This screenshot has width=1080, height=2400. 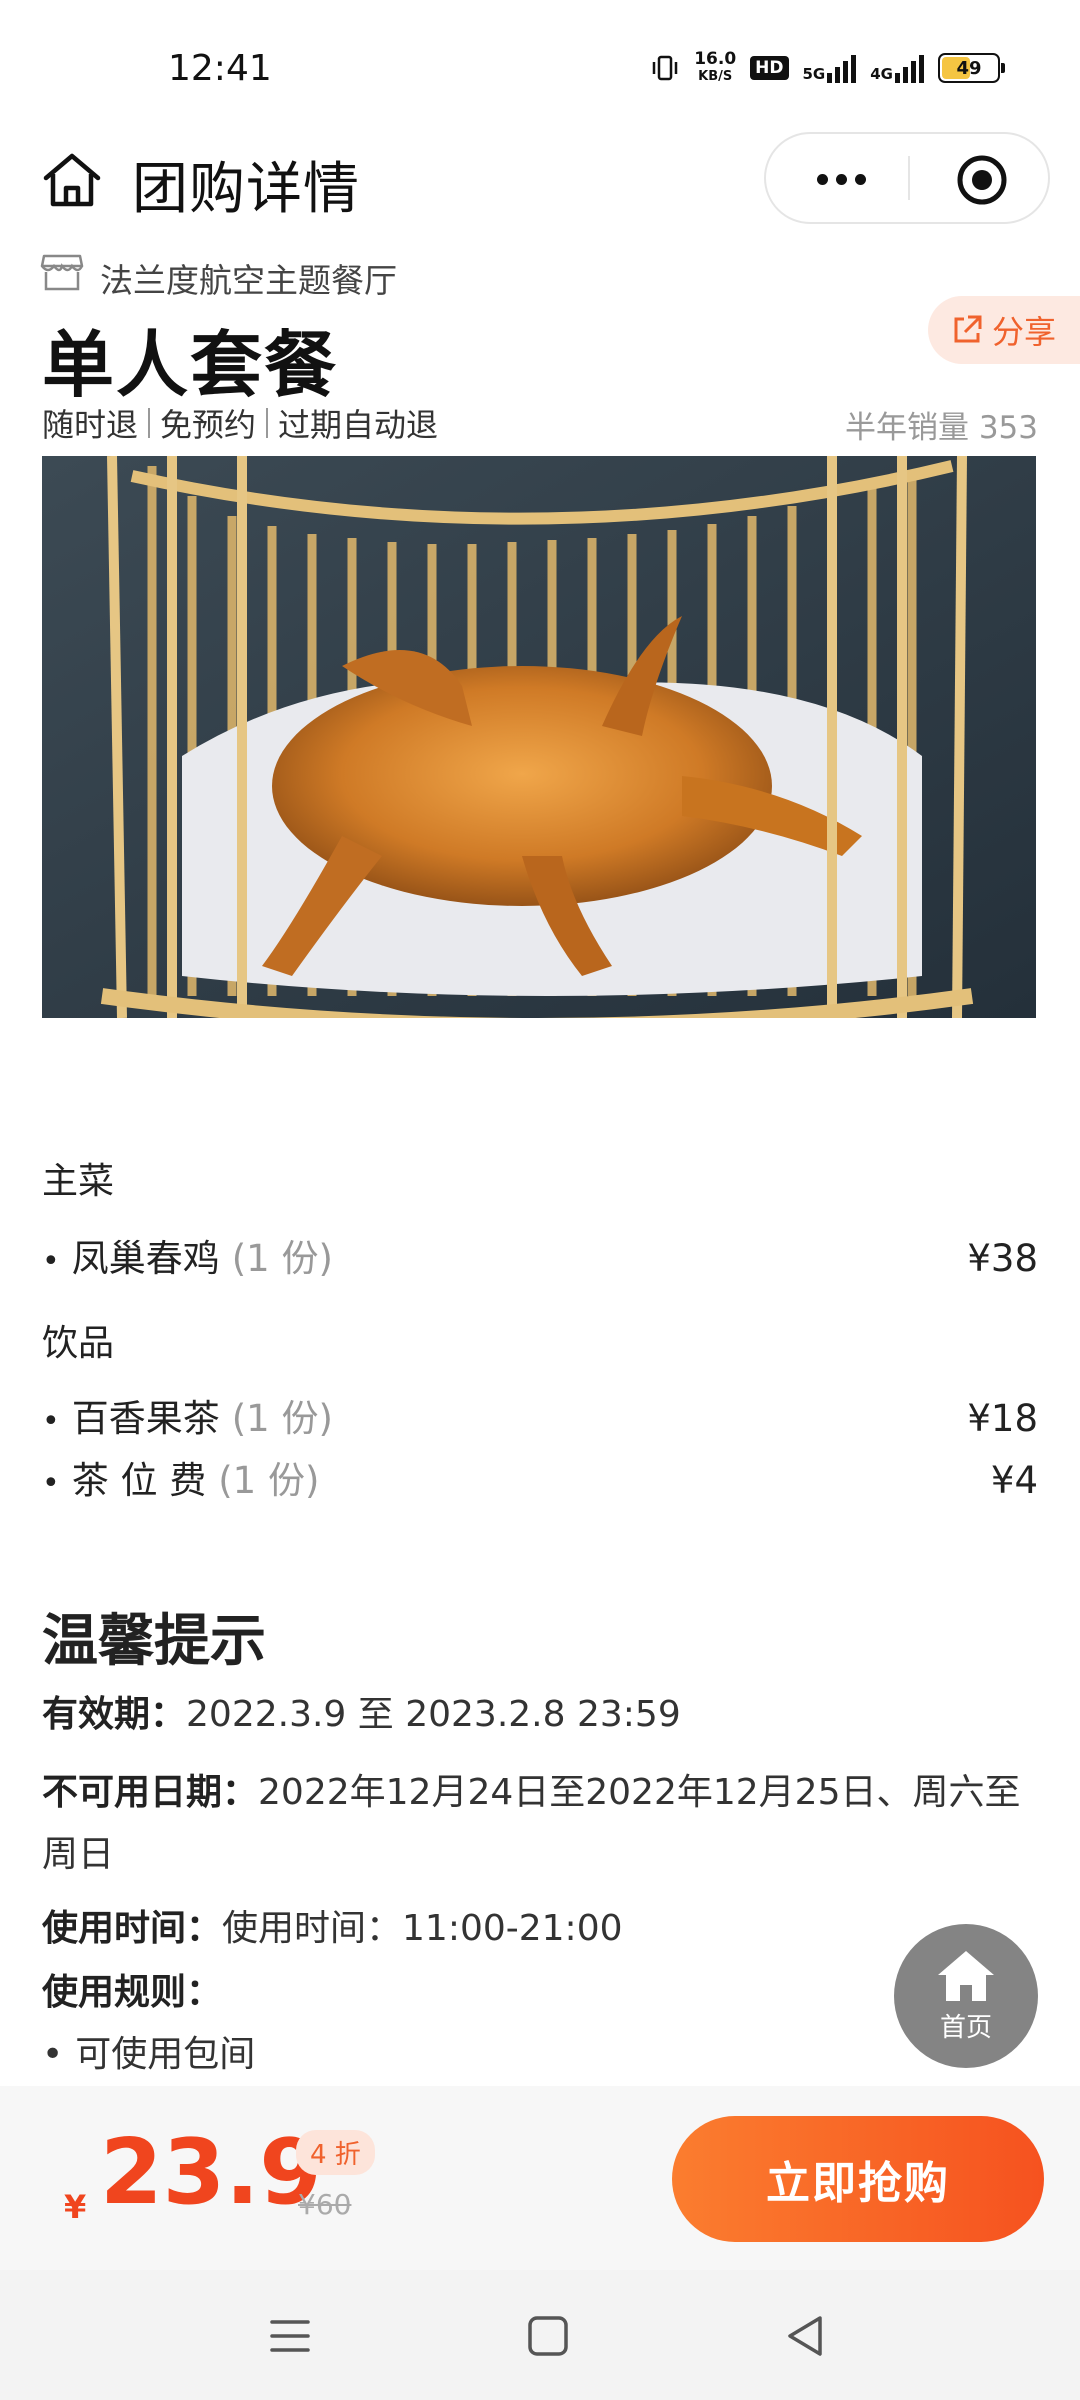 What do you see at coordinates (1024, 332) in the screenshot?
I see `share-label: 分享` at bounding box center [1024, 332].